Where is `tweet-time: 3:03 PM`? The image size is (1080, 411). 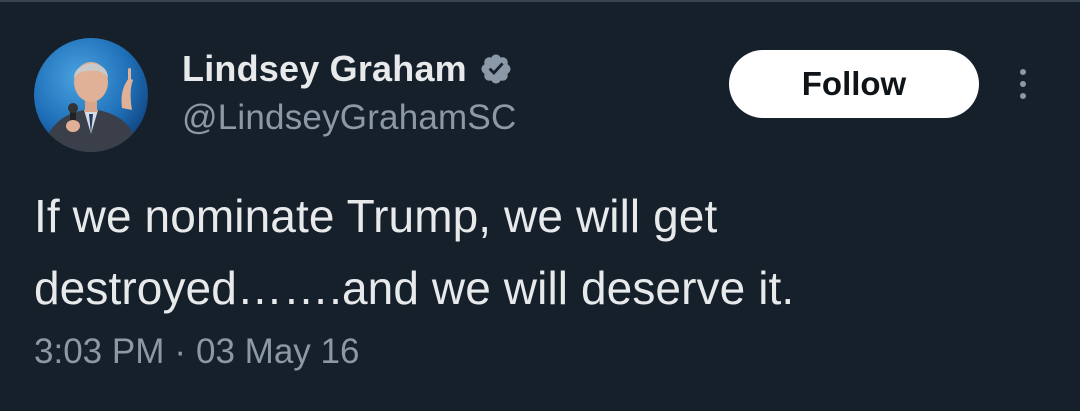
tweet-time: 3:03 PM is located at coordinates (99, 351).